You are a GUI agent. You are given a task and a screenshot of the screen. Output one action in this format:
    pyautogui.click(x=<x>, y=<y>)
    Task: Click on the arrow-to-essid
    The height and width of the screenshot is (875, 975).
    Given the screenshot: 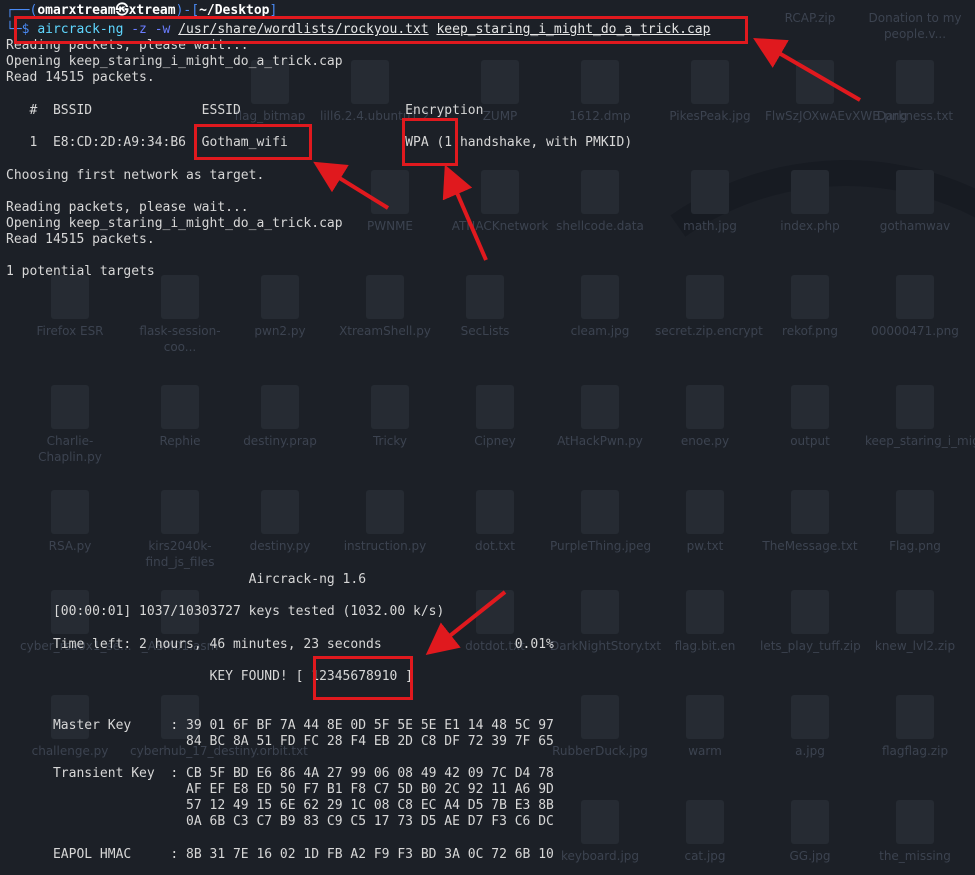 What is the action you would take?
    pyautogui.click(x=351, y=185)
    